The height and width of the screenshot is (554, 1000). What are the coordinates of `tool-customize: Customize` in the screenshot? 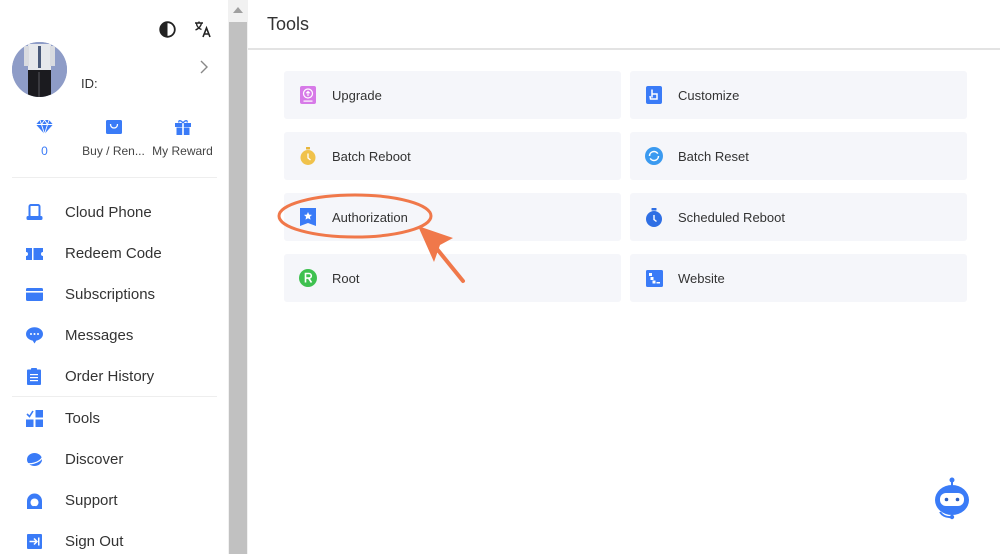 It's located at (798, 95).